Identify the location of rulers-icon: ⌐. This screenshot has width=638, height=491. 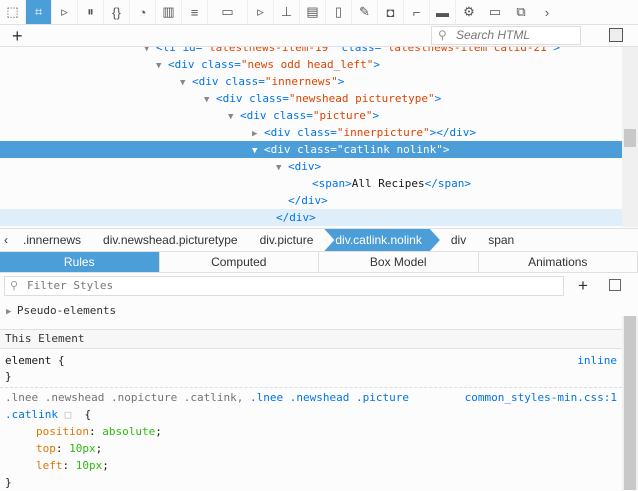
(417, 12).